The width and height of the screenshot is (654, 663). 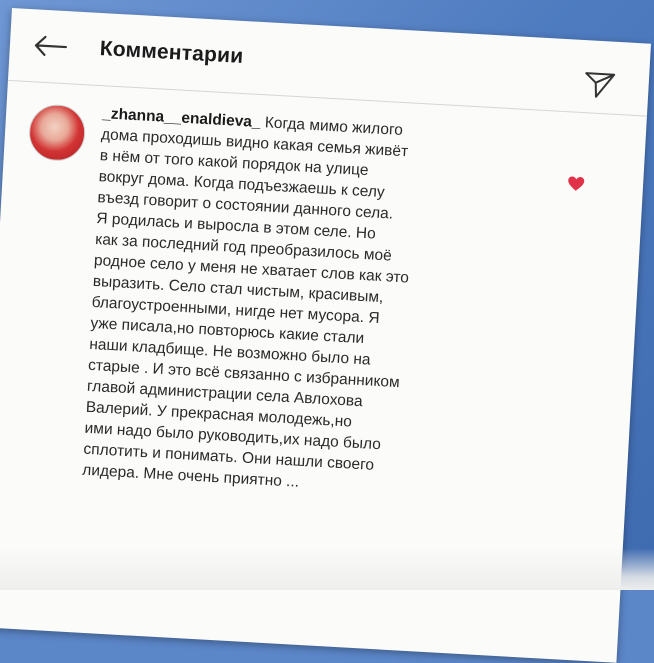 What do you see at coordinates (576, 183) in the screenshot?
I see `heart-icon` at bounding box center [576, 183].